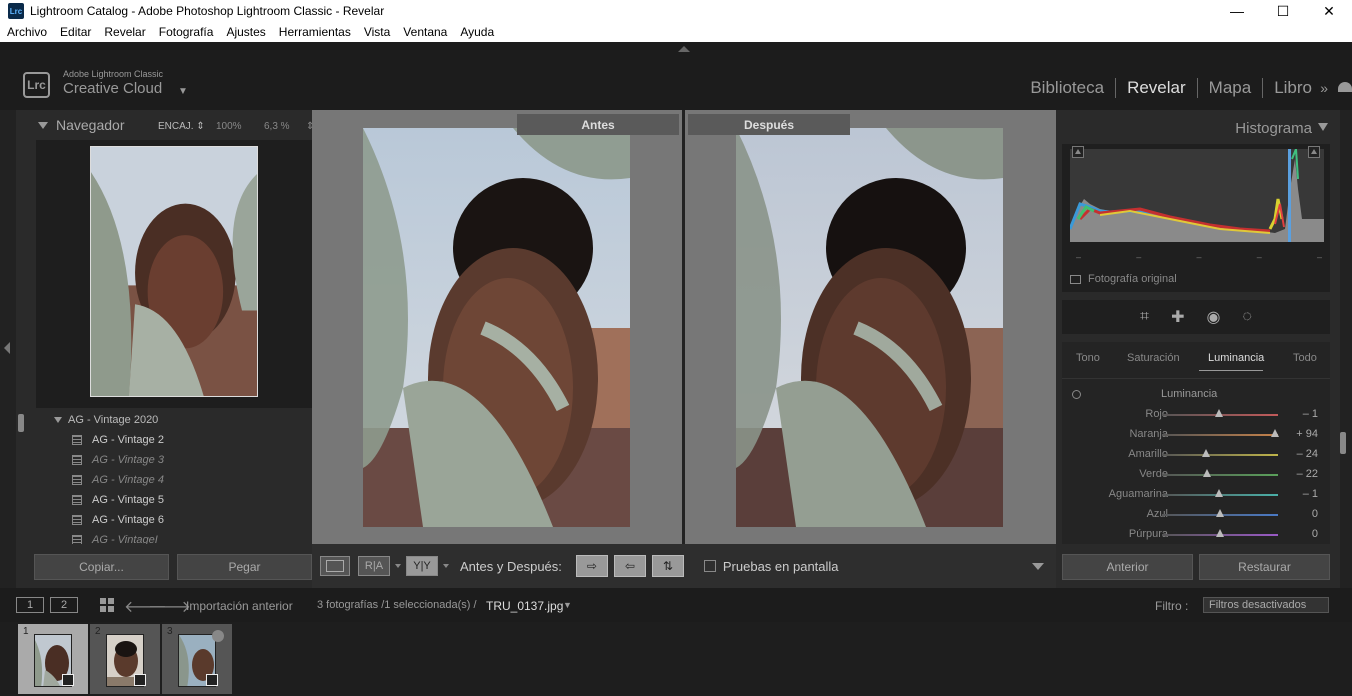 This screenshot has height=696, width=1352. What do you see at coordinates (43, 125) in the screenshot?
I see `collapse-triangle-icon` at bounding box center [43, 125].